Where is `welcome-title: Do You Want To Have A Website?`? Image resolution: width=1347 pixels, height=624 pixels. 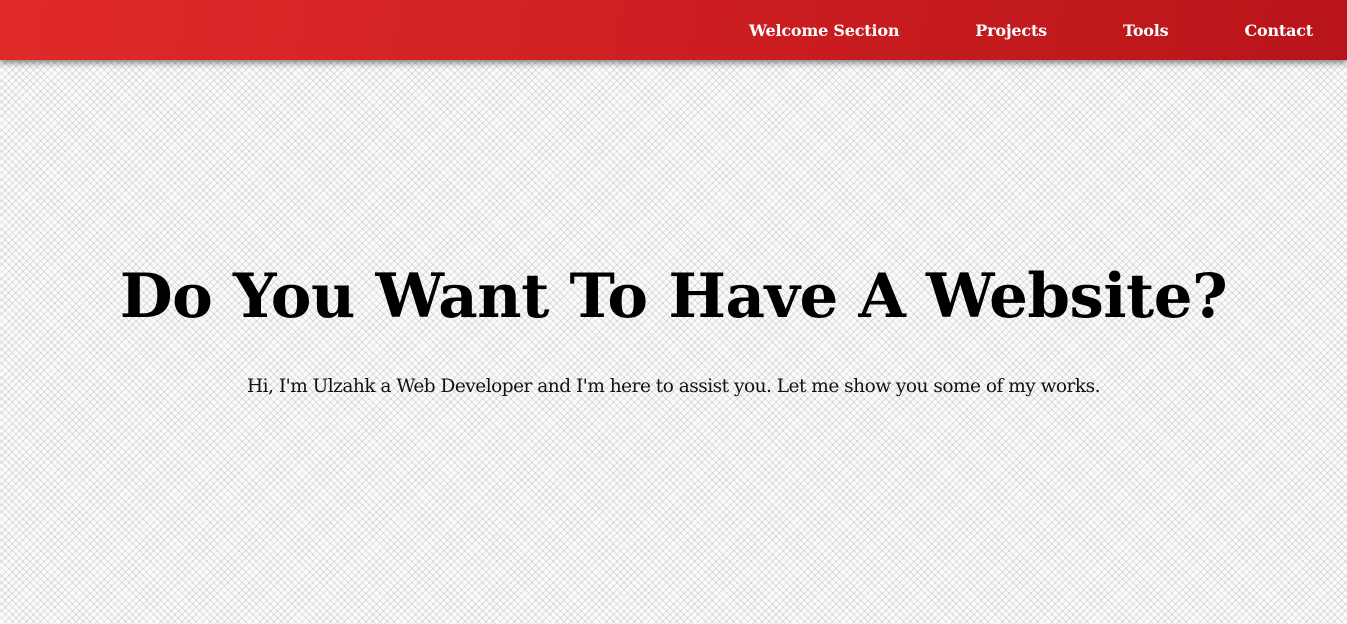
welcome-title: Do You Want To Have A Website? is located at coordinates (673, 296).